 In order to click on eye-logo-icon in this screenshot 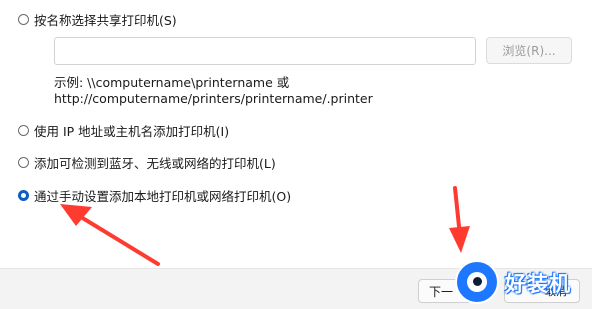, I will do `click(477, 282)`.